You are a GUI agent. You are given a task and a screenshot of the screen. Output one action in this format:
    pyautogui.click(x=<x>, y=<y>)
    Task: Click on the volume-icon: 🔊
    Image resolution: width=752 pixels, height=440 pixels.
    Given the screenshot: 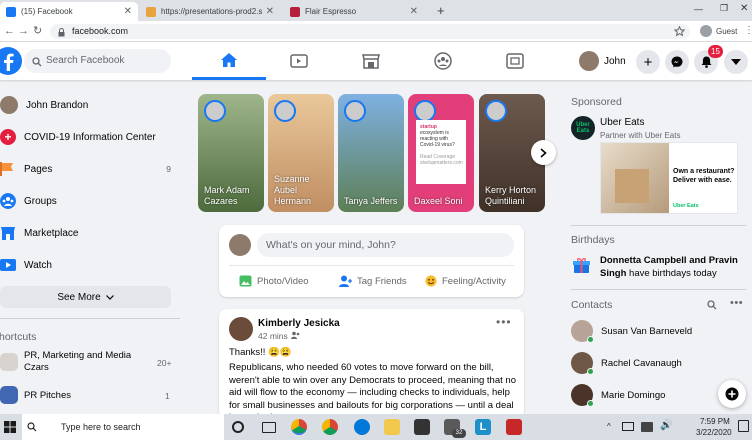 What is the action you would take?
    pyautogui.click(x=666, y=425)
    